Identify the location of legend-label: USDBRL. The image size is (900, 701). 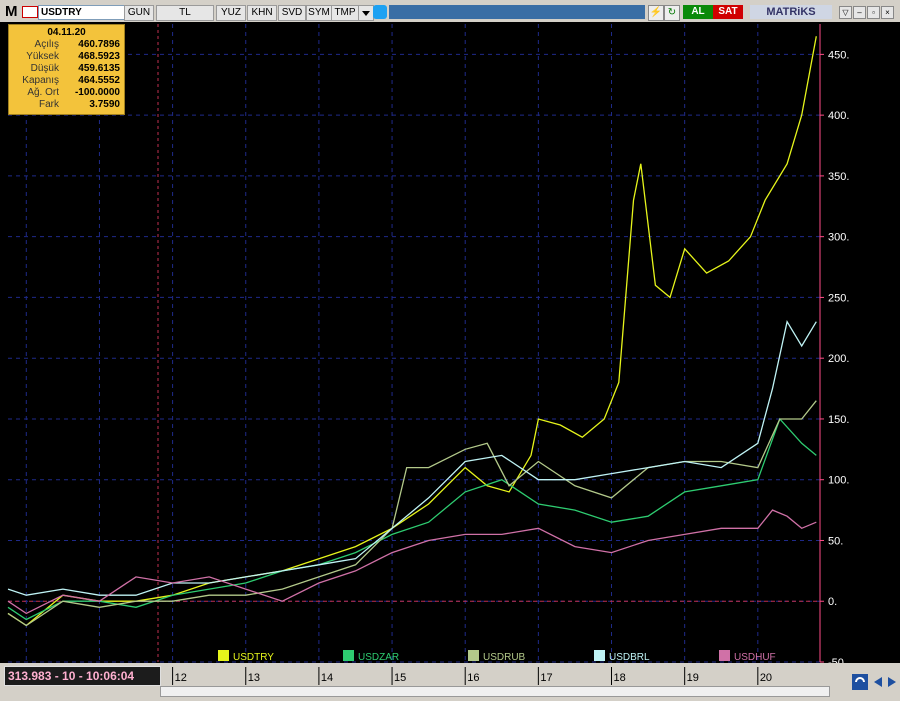
(629, 657).